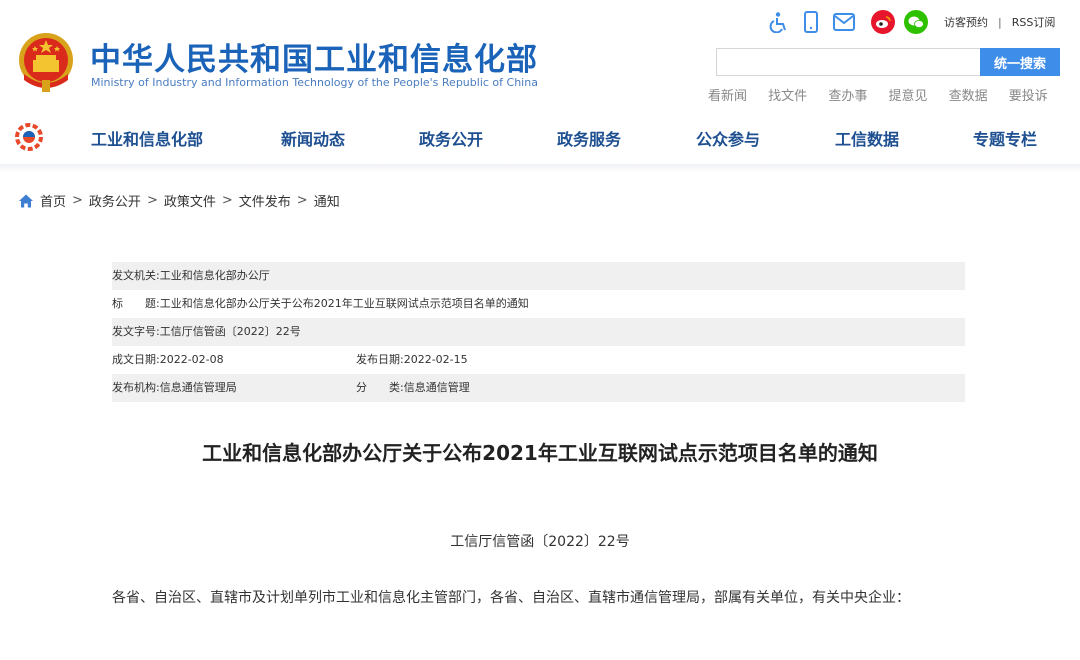  I want to click on quick-link-services: 查办事, so click(847, 96).